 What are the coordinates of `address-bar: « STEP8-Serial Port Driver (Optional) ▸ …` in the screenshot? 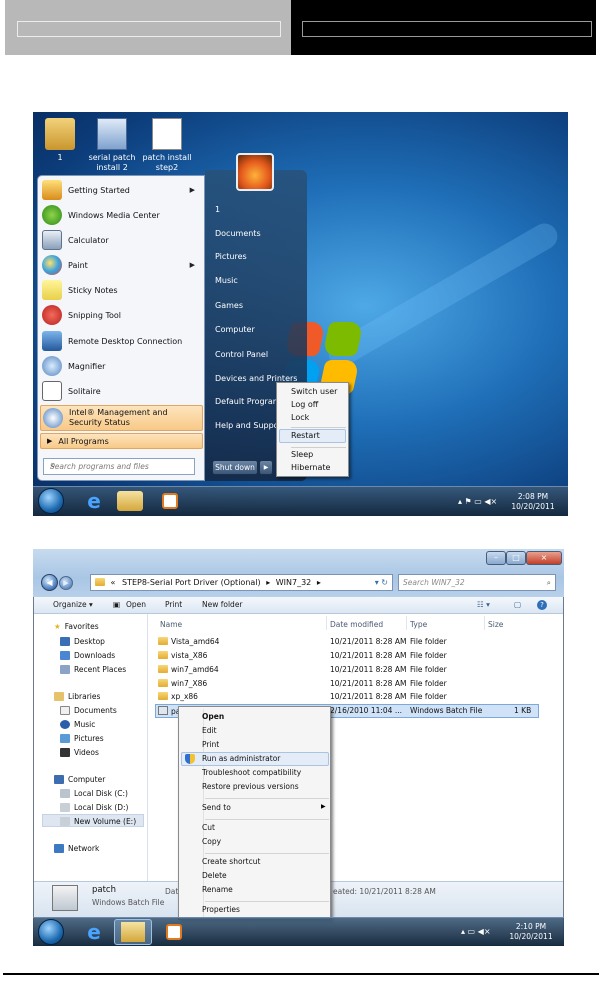 It's located at (241, 582).